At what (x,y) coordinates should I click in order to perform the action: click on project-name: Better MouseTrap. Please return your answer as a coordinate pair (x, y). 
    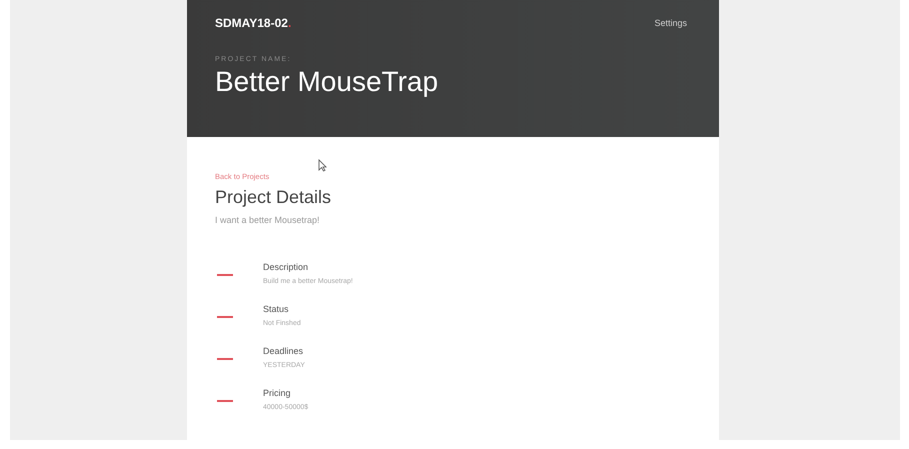
    Looking at the image, I should click on (327, 82).